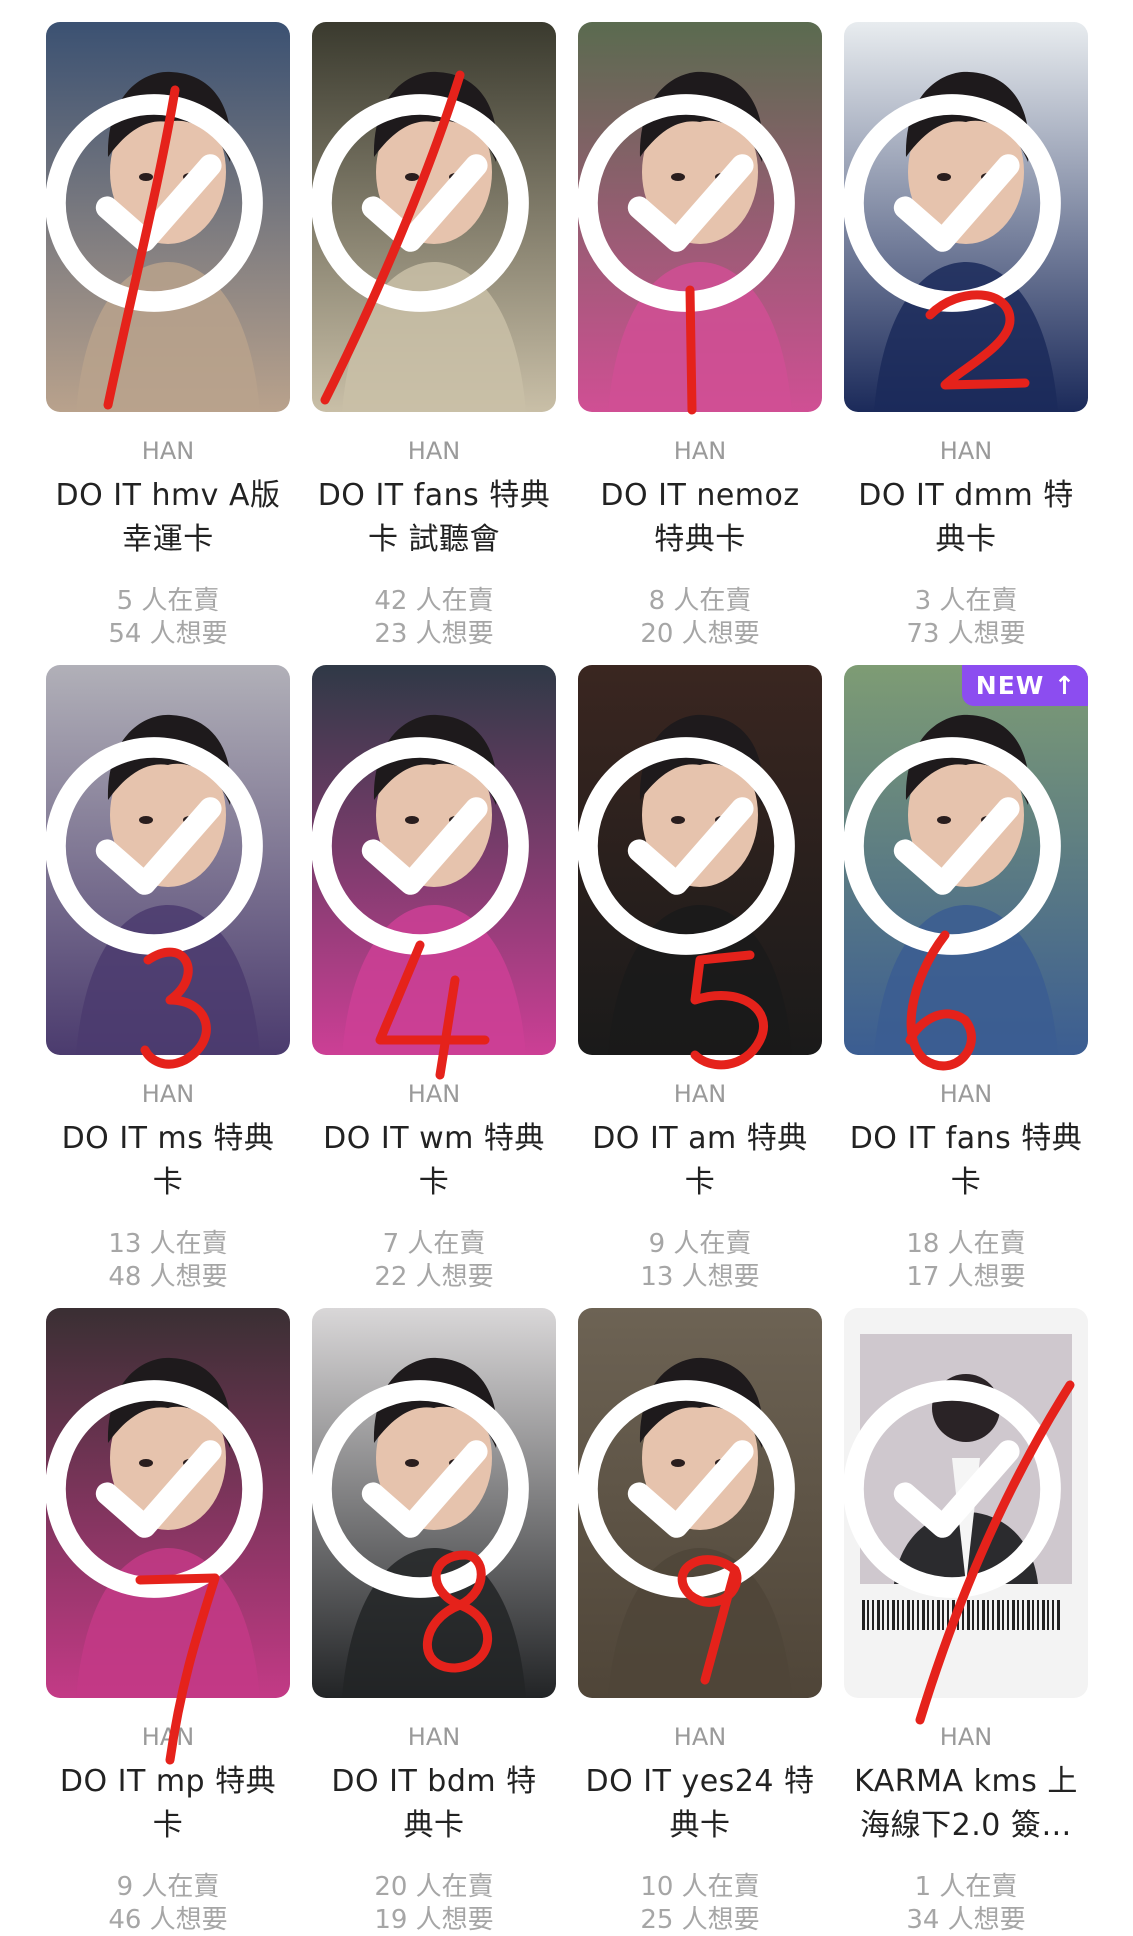  Describe the element at coordinates (168, 1138) in the screenshot. I see `card-title-line1: DO IT ms 特典` at that location.